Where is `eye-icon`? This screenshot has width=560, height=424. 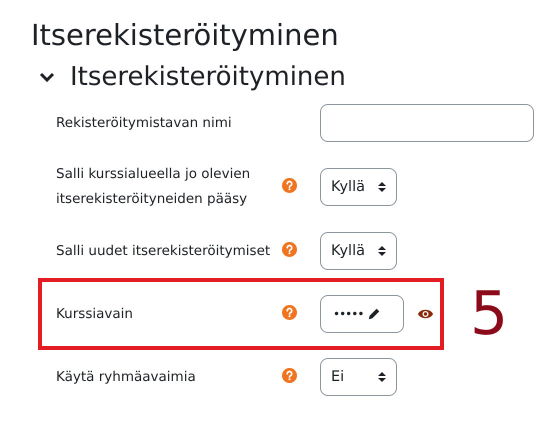
eye-icon is located at coordinates (425, 314).